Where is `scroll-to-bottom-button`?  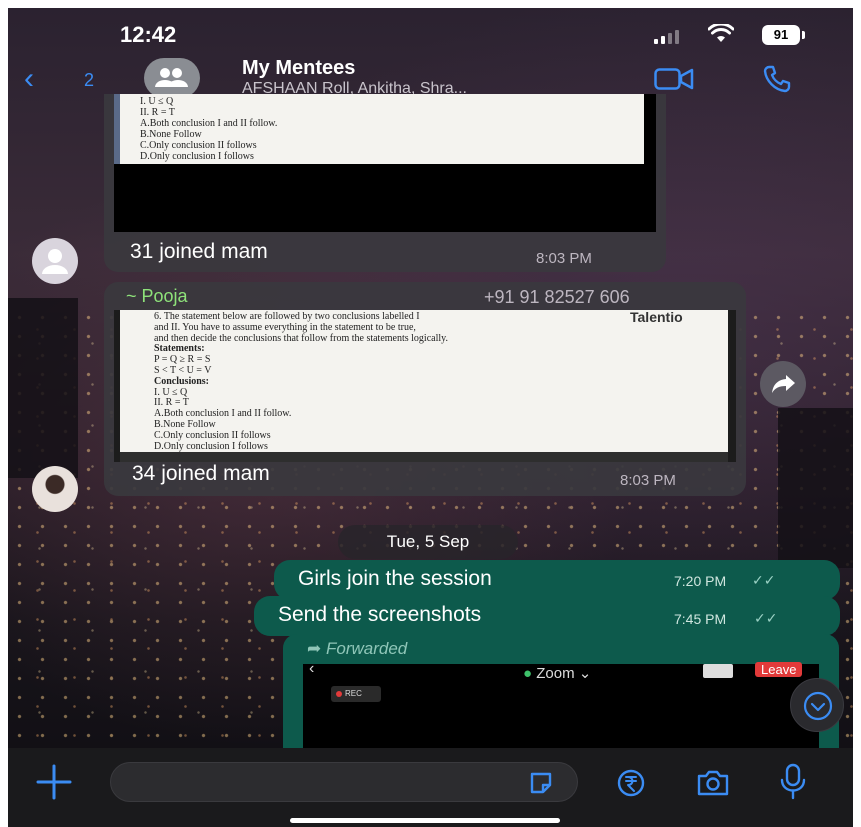
scroll-to-bottom-button is located at coordinates (817, 705).